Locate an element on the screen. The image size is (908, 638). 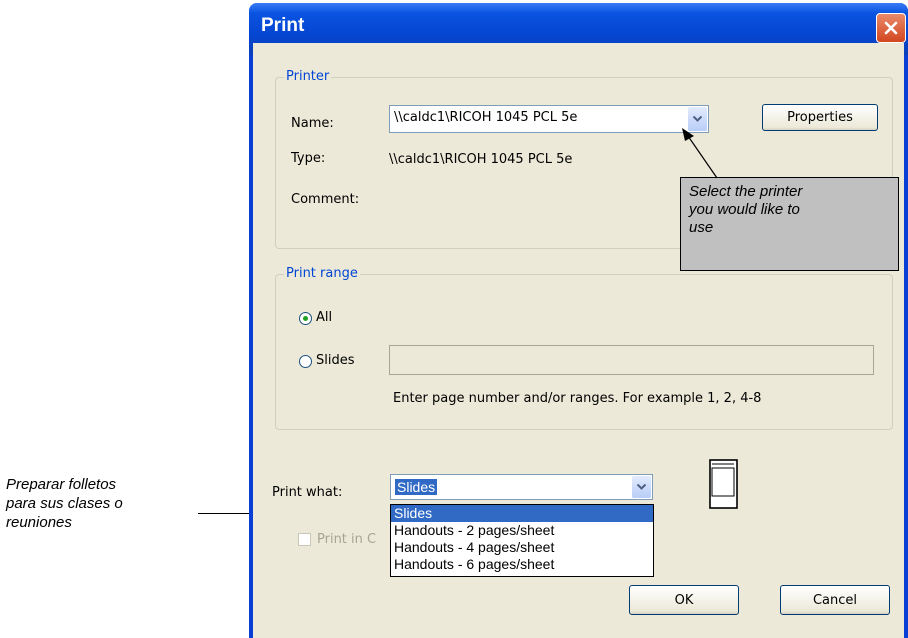
print-what-value: Slides is located at coordinates (416, 487).